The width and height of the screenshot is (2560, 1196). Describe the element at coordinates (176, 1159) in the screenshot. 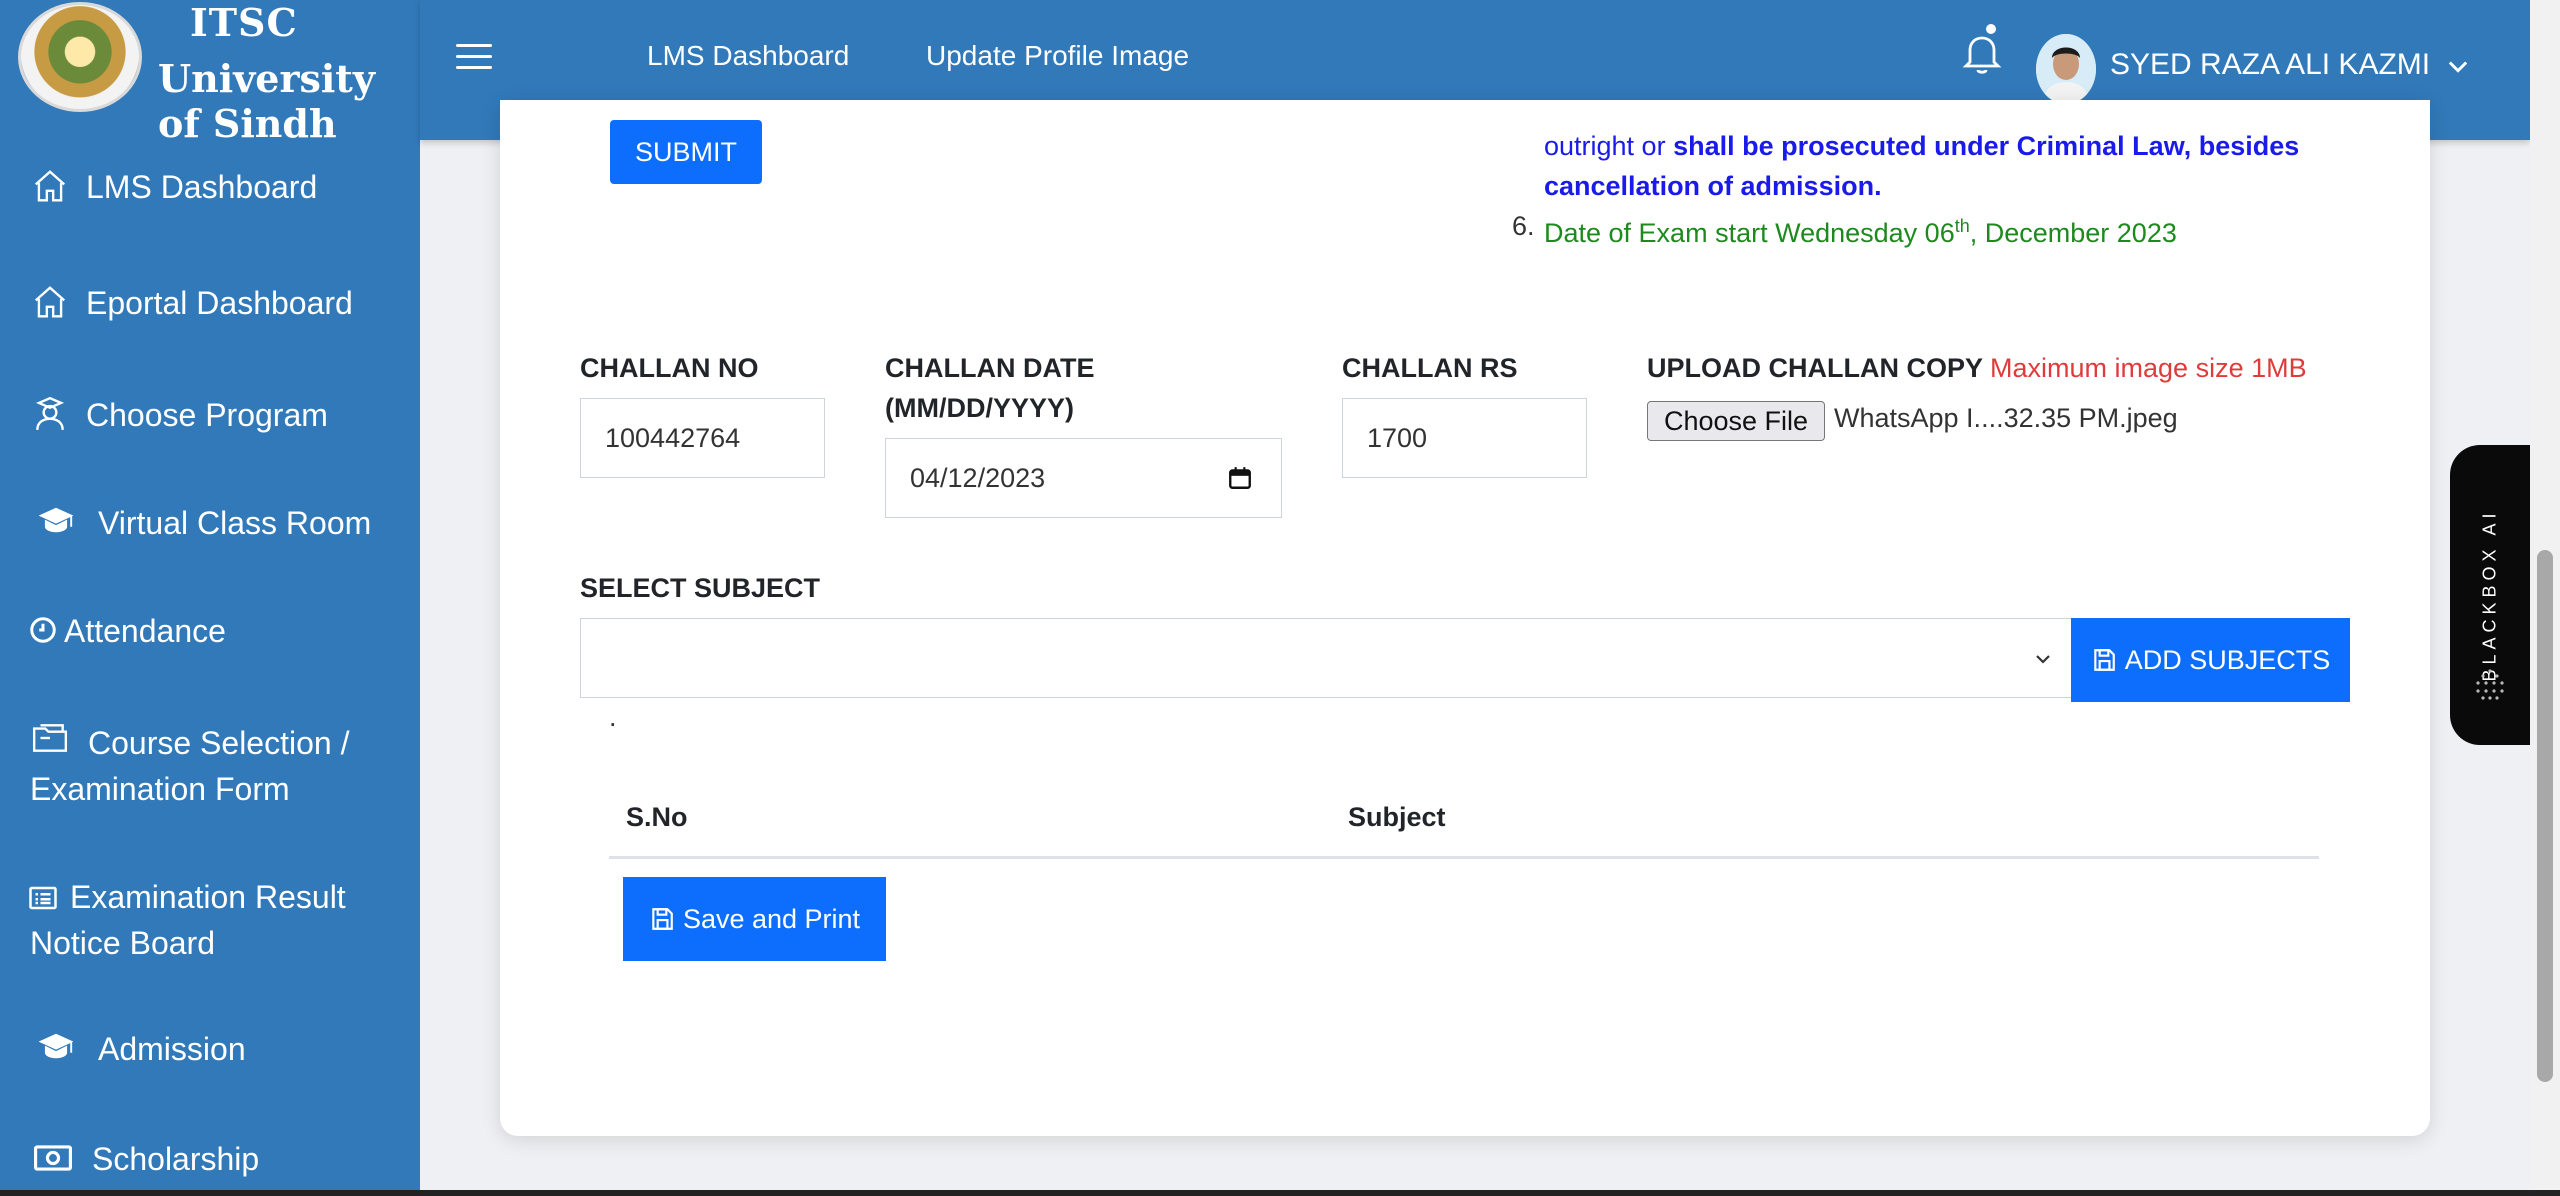

I see `sidebar-item-label: Scholarship` at that location.